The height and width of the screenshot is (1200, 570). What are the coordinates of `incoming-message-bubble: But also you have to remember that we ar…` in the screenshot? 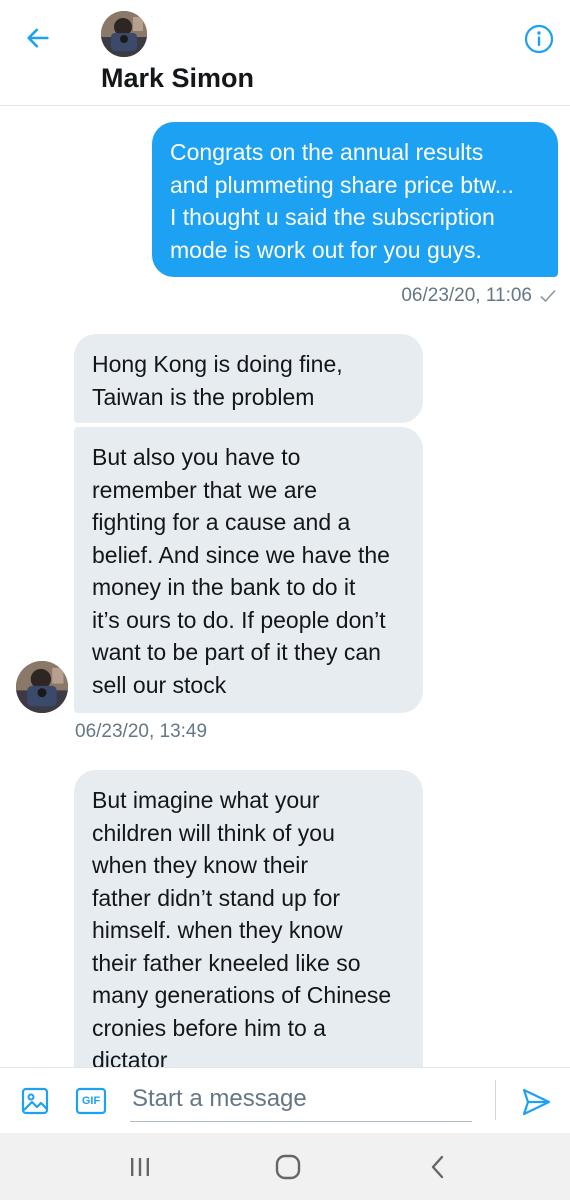 It's located at (248, 570).